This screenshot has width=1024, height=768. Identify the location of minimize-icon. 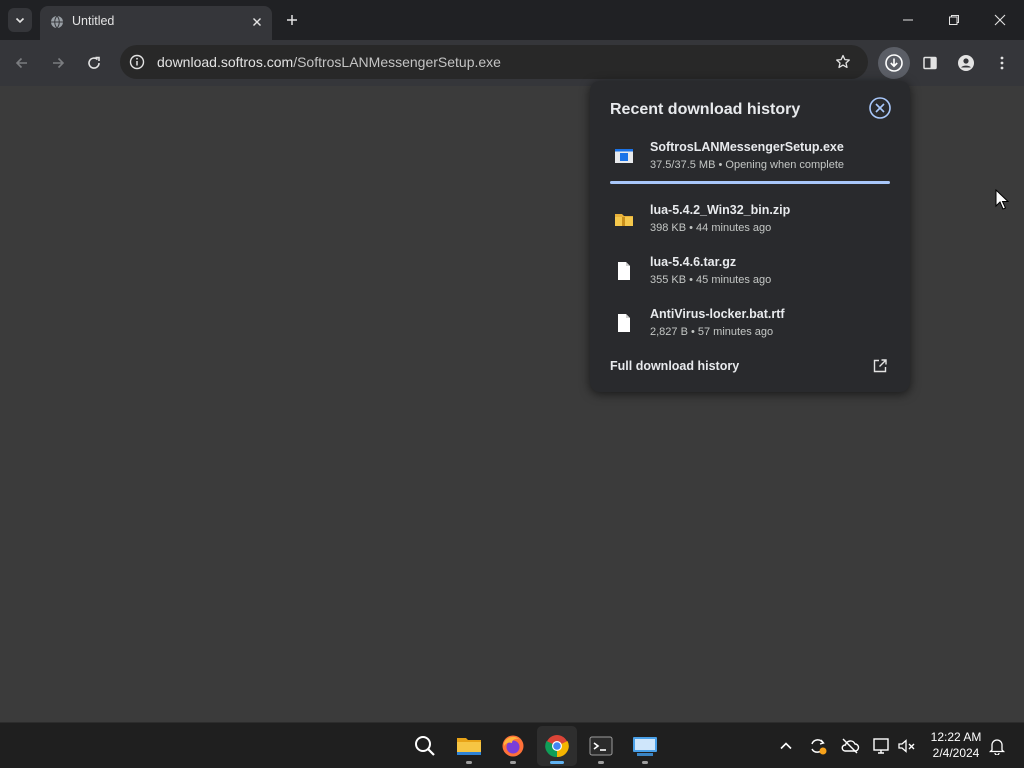
(908, 20).